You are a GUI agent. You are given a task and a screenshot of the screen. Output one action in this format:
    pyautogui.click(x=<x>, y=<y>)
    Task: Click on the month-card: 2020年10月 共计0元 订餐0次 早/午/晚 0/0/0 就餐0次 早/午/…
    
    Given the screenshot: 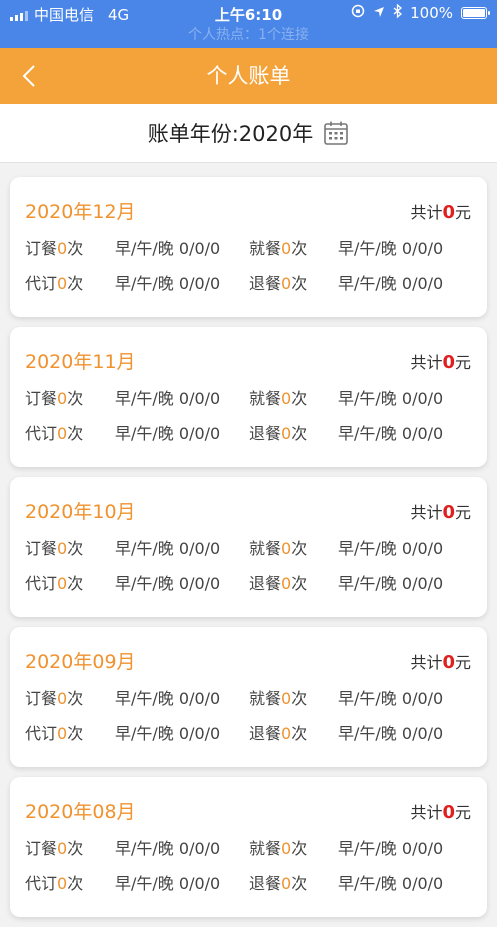 What is the action you would take?
    pyautogui.click(x=248, y=547)
    